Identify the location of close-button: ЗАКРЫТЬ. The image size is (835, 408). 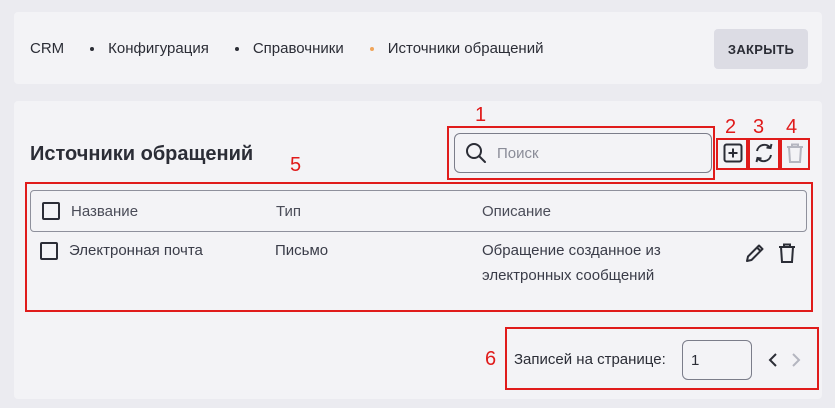
(761, 49).